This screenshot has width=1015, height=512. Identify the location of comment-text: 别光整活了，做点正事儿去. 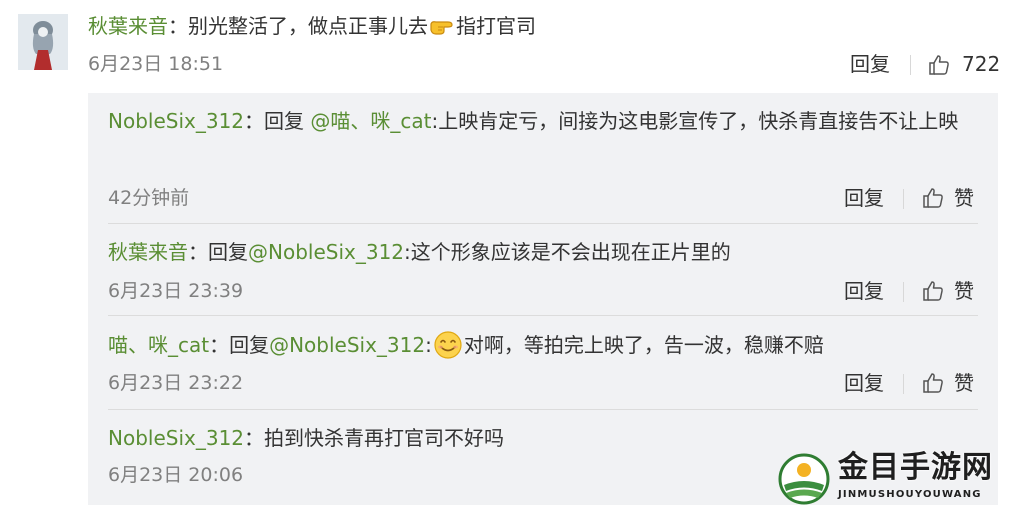
(308, 26).